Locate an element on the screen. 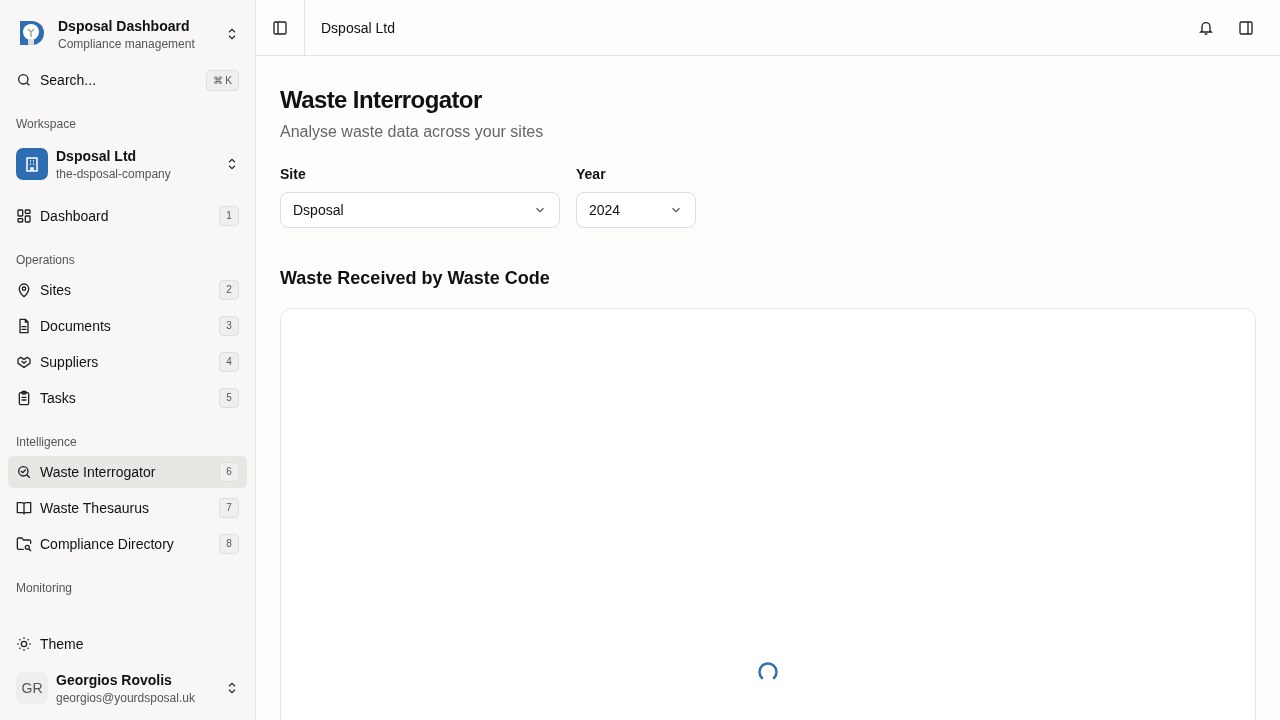 This screenshot has width=1280, height=720. search-icon is located at coordinates (24, 80).